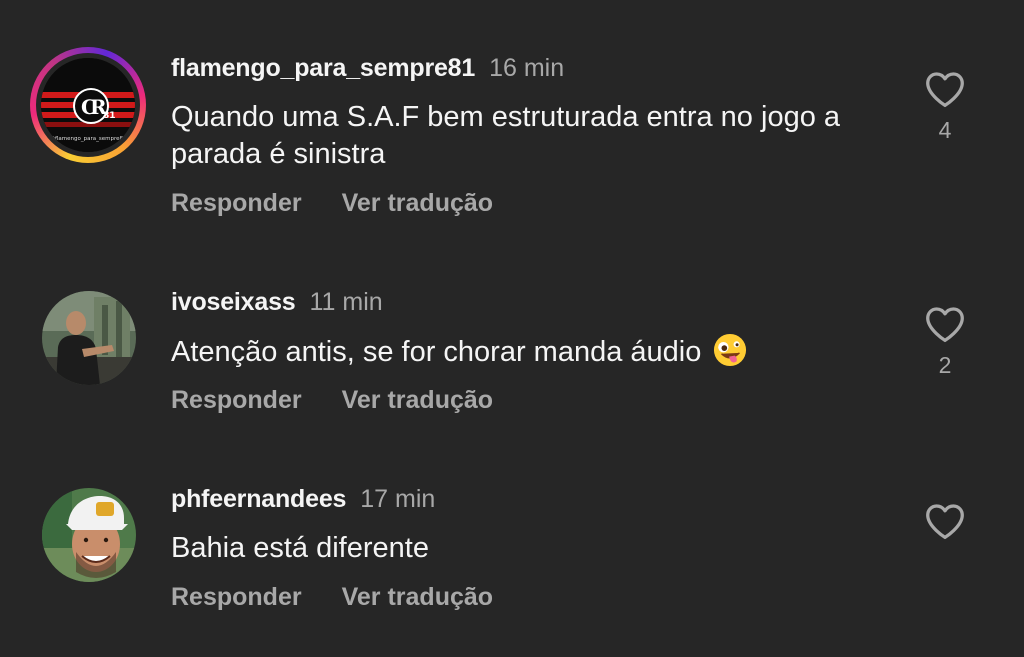  Describe the element at coordinates (436, 352) in the screenshot. I see `comment-text-content: Atenção antis, se for chorar manda áudio` at that location.